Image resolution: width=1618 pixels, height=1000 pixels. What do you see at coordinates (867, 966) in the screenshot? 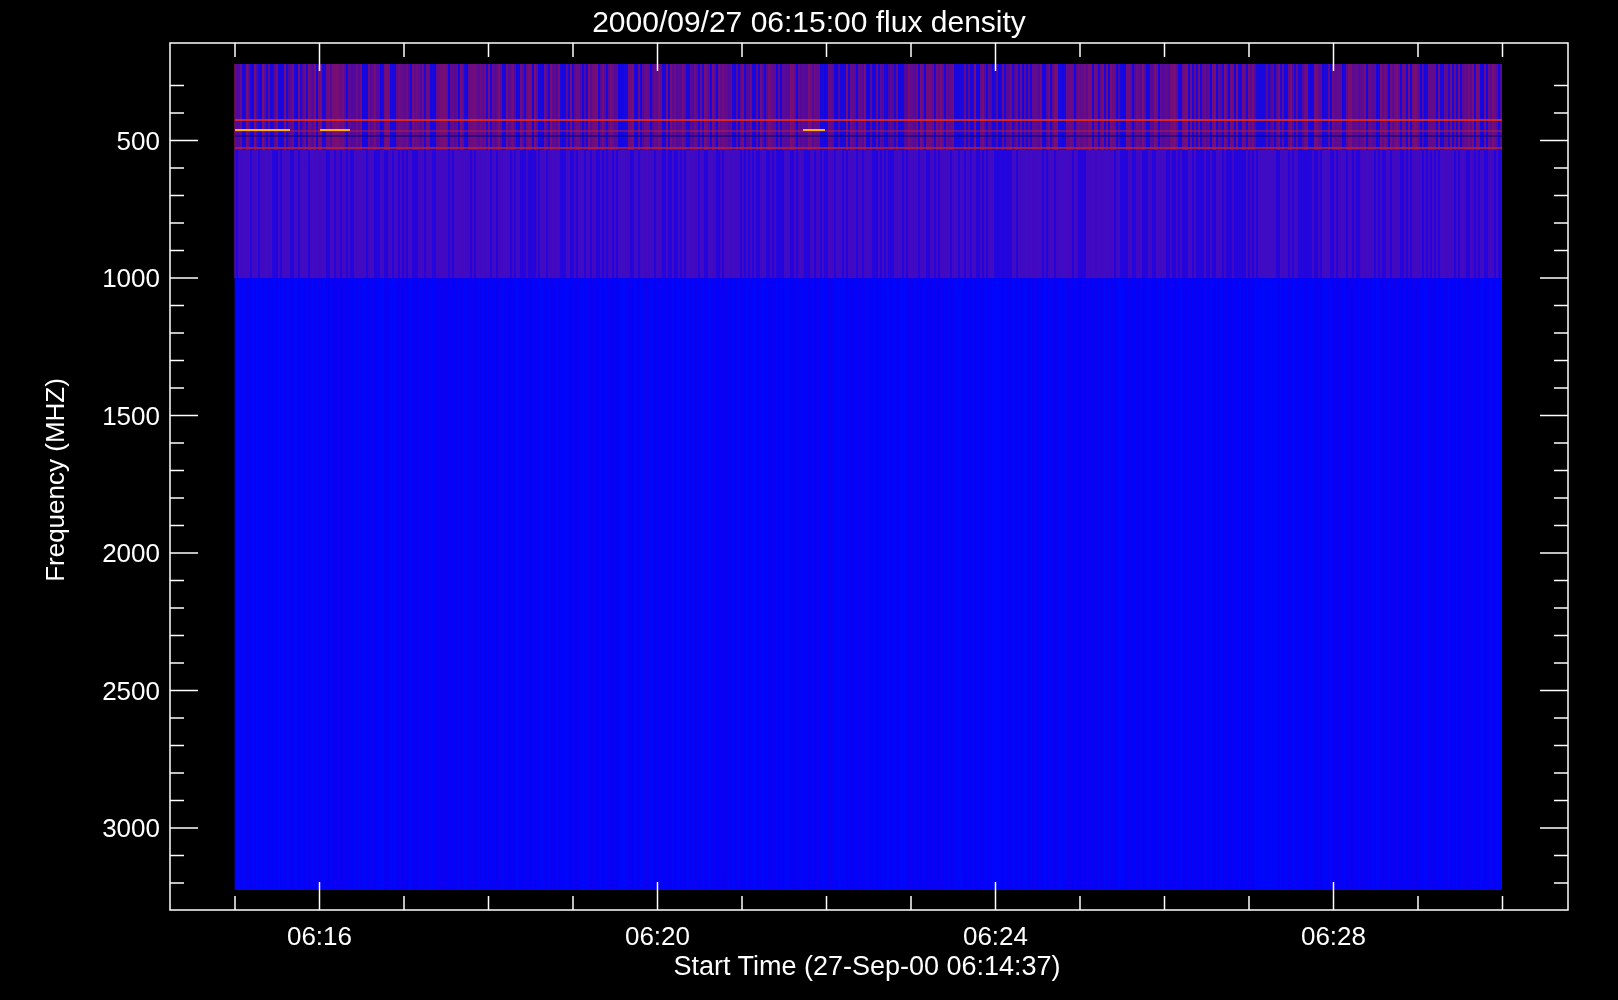
I see `x-axis-title: Start Time (27-Sep-00 06:14:37)` at bounding box center [867, 966].